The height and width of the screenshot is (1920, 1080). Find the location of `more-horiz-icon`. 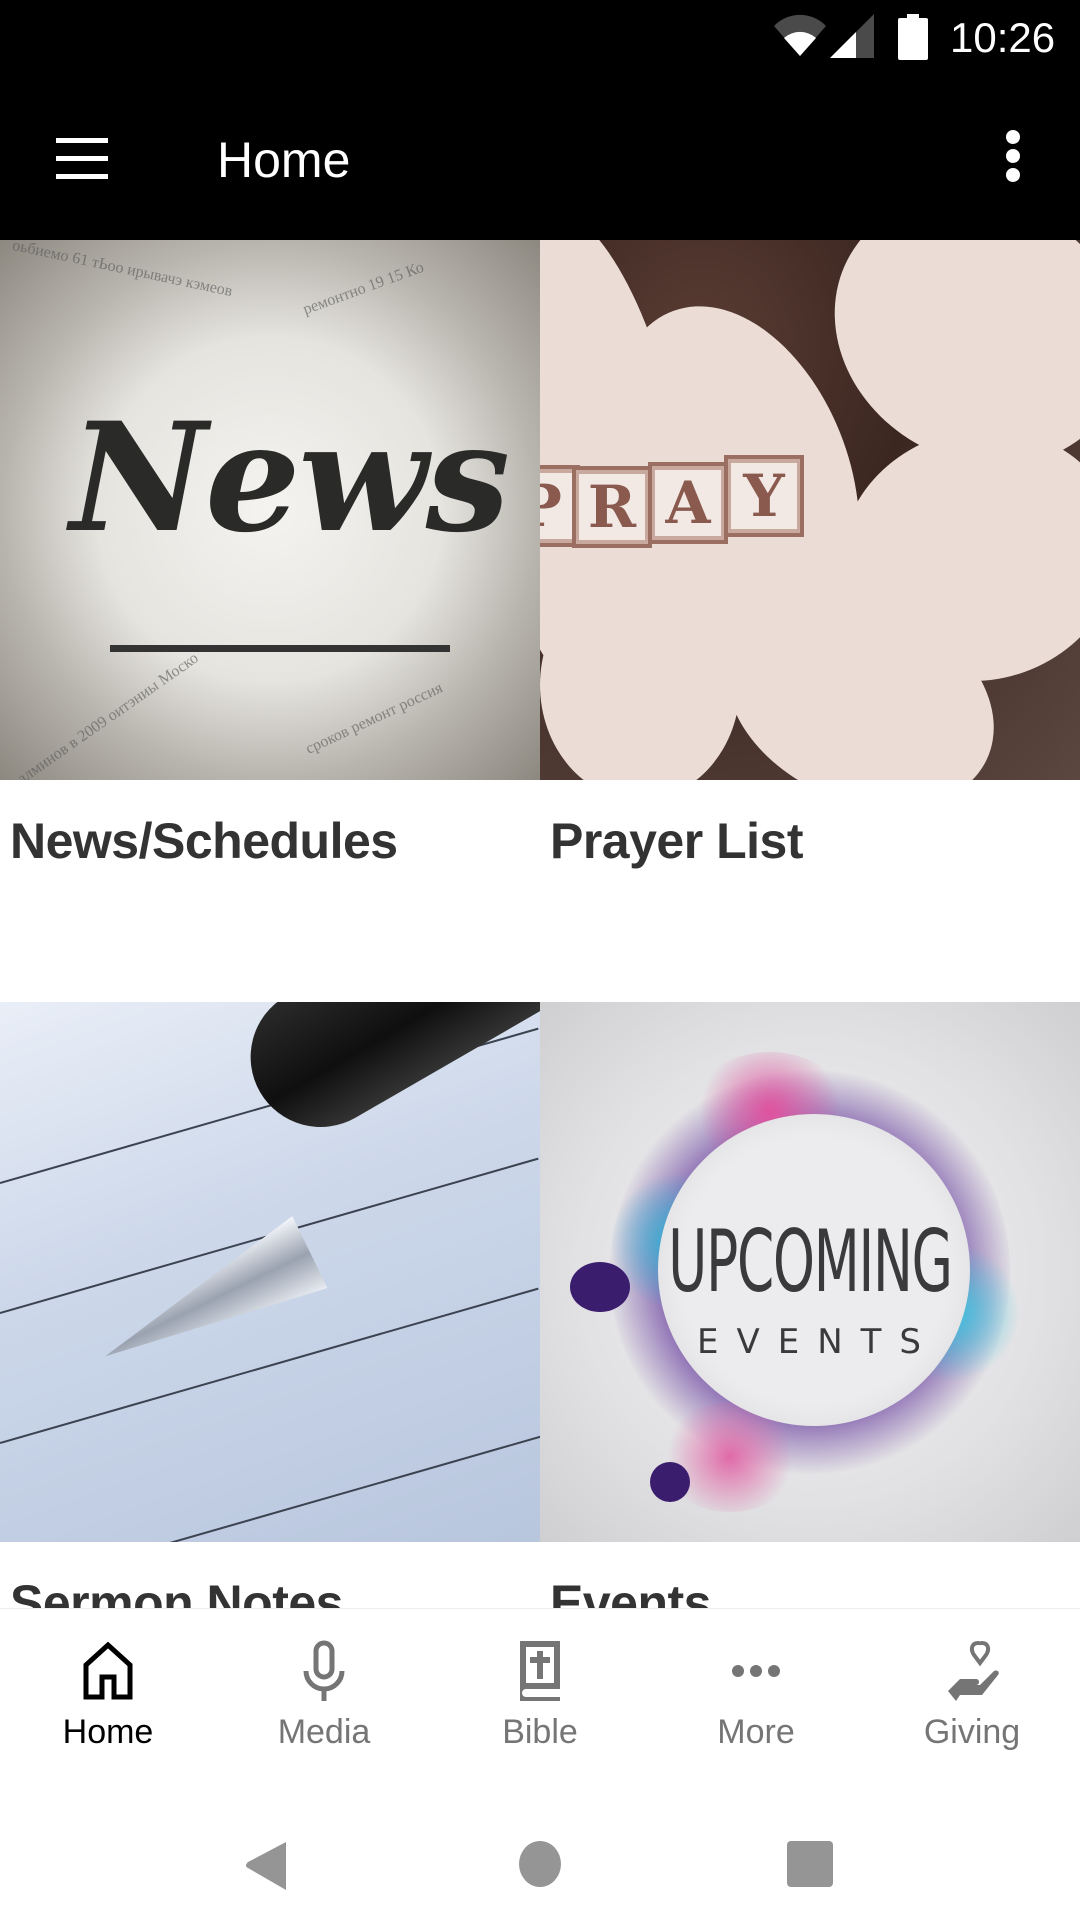

more-horiz-icon is located at coordinates (756, 1671).